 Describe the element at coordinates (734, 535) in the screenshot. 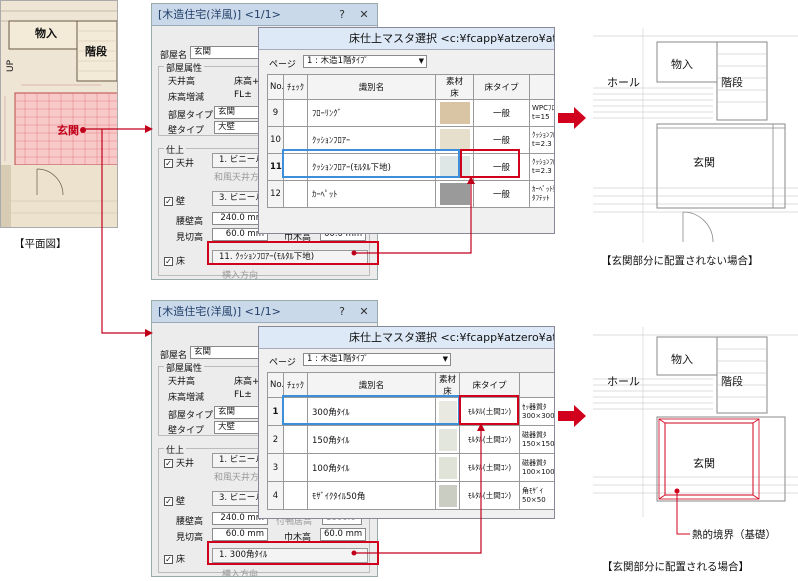

I see `boundary-label: 熱的境界（基礎）` at that location.